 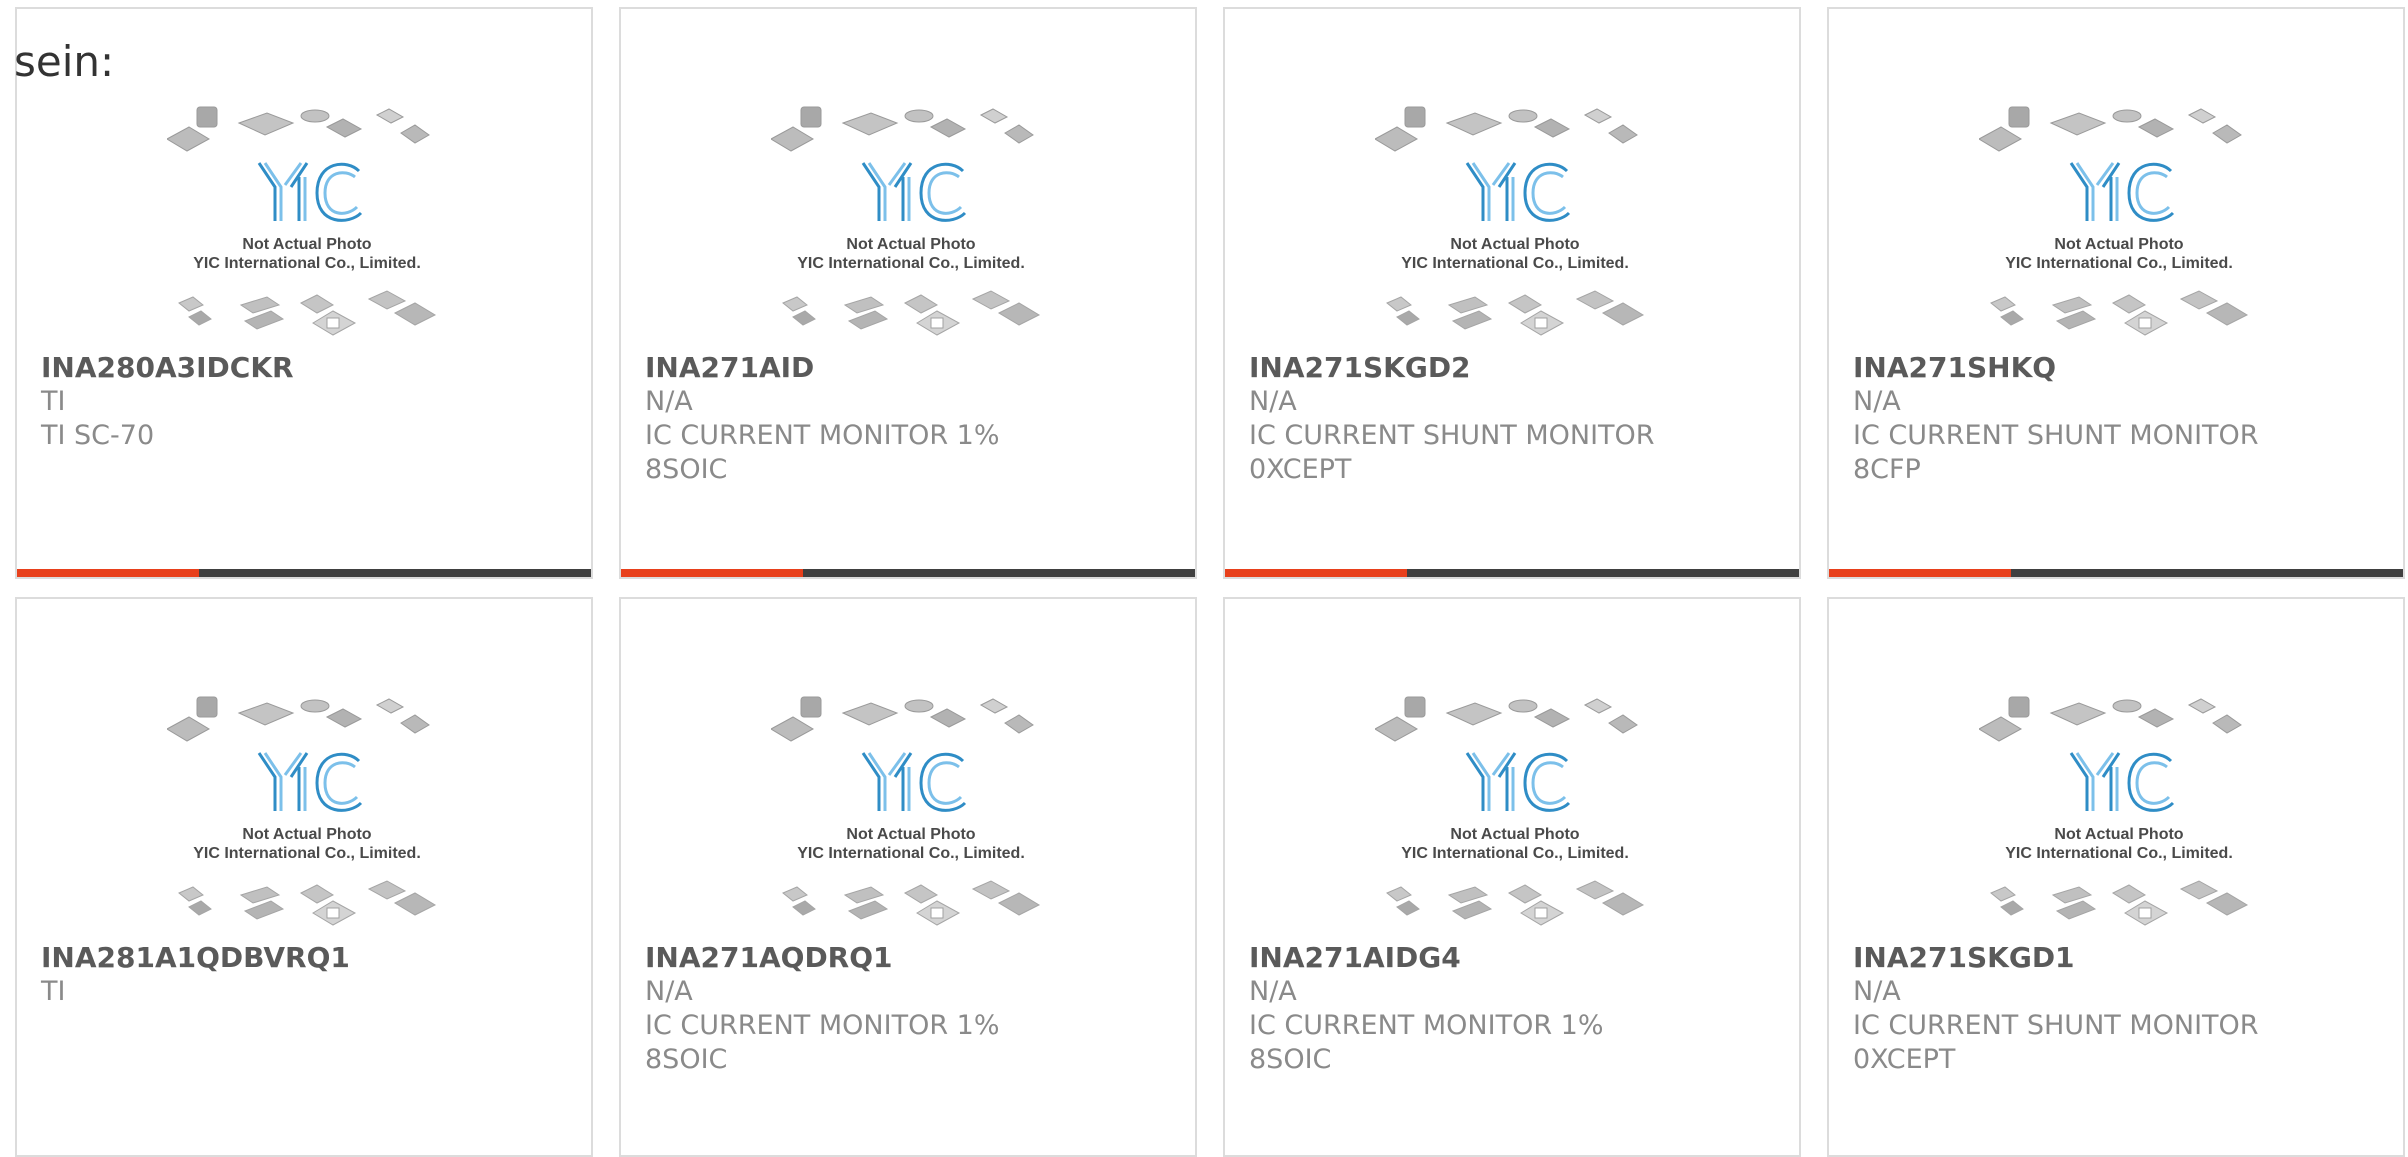 What do you see at coordinates (1519, 958) in the screenshot?
I see `part-number: INA271AIDG4` at bounding box center [1519, 958].